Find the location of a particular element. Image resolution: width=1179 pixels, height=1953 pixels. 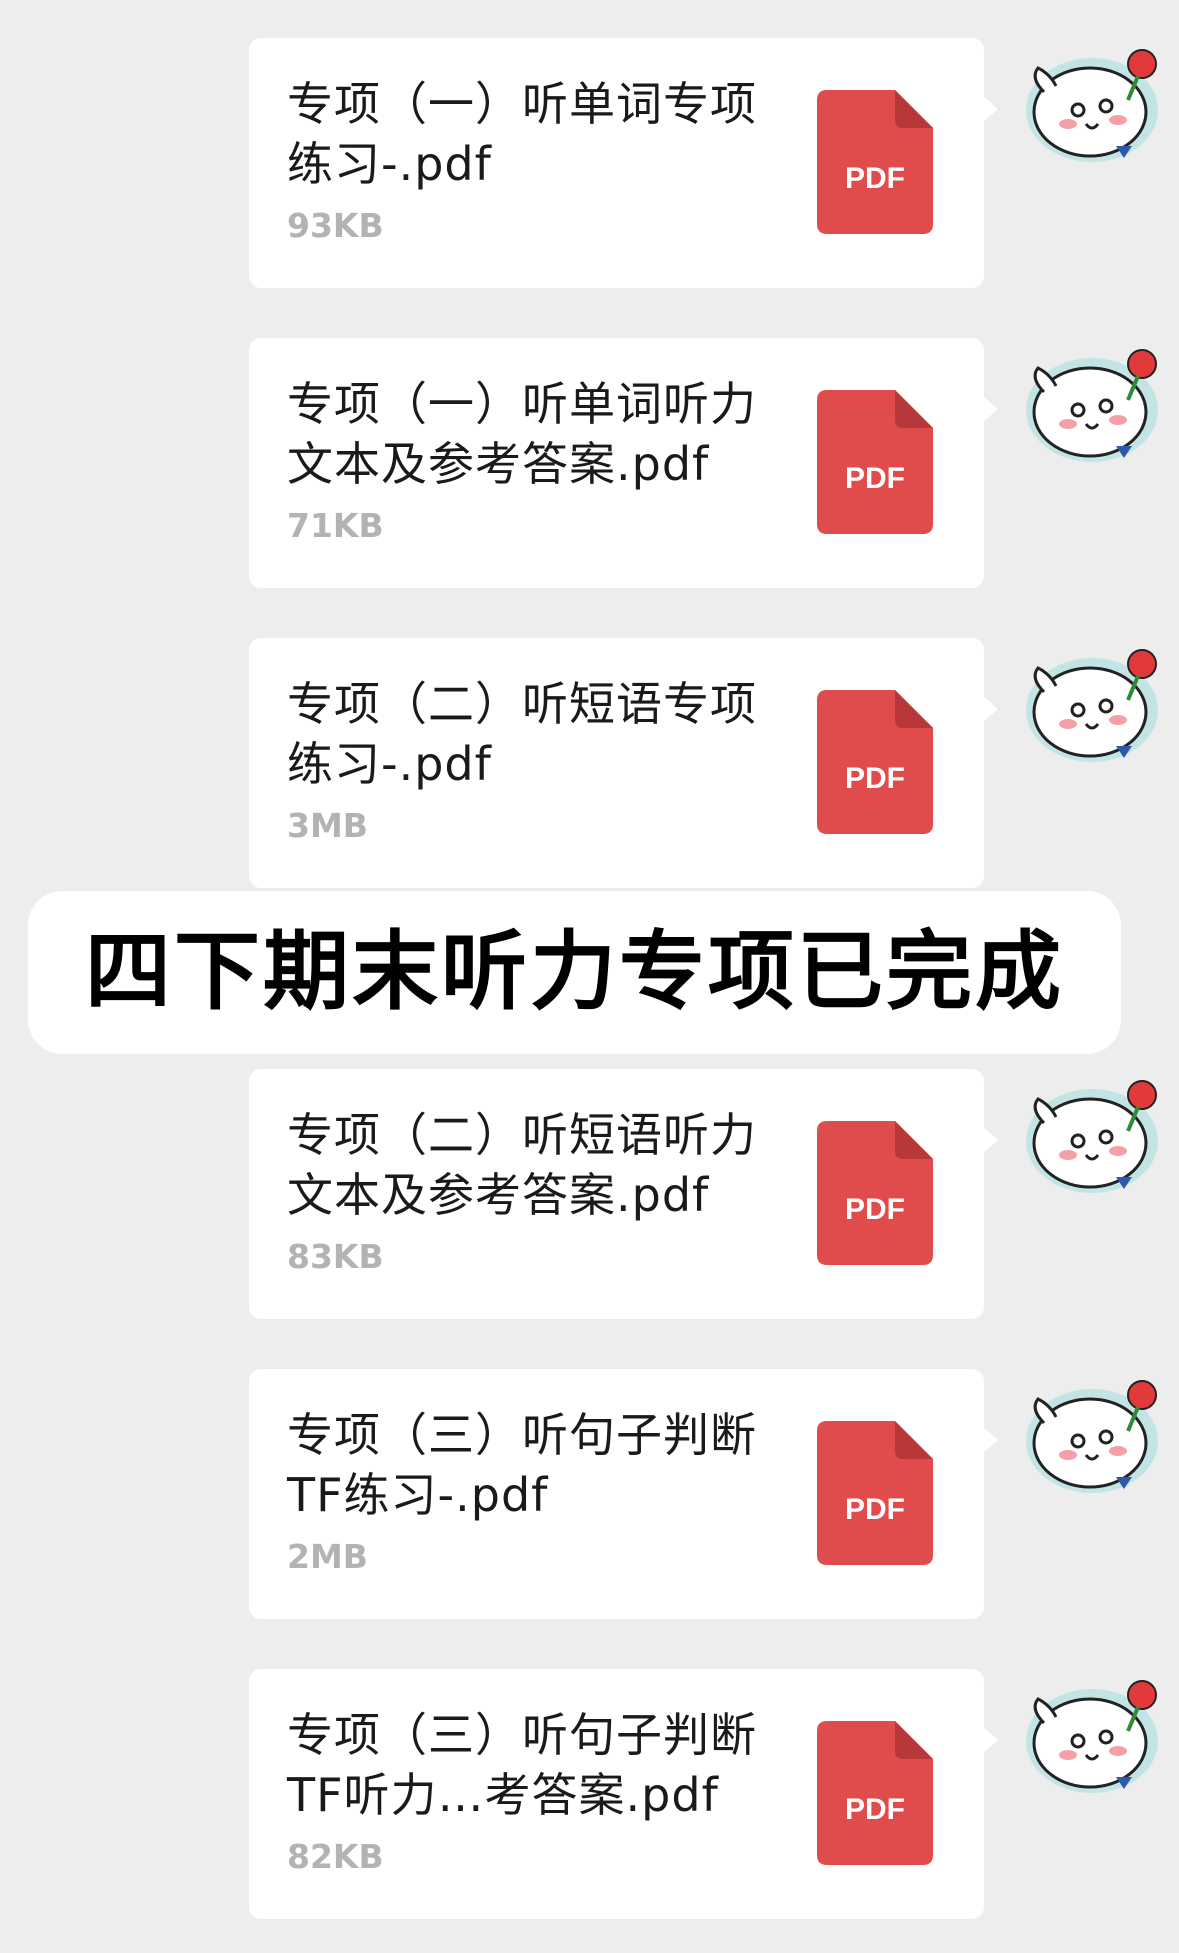

file-message-bubble: 专项（一）听单词专项 练习-.pdf 93KB PDF is located at coordinates (623, 163).